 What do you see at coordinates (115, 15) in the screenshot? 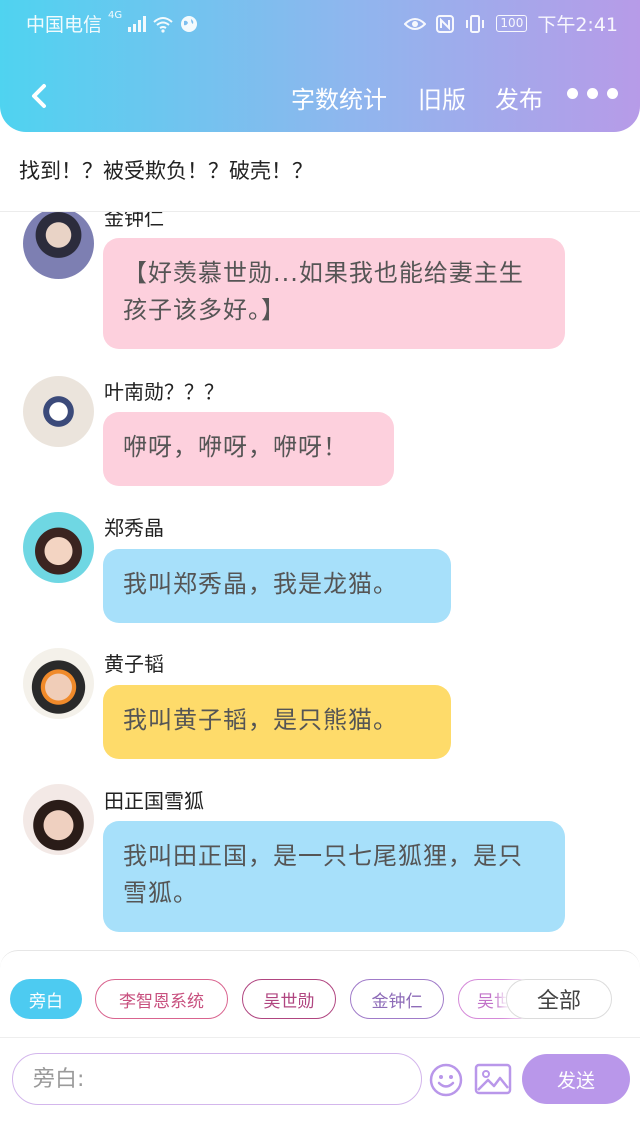
I see `network-type: 4G` at bounding box center [115, 15].